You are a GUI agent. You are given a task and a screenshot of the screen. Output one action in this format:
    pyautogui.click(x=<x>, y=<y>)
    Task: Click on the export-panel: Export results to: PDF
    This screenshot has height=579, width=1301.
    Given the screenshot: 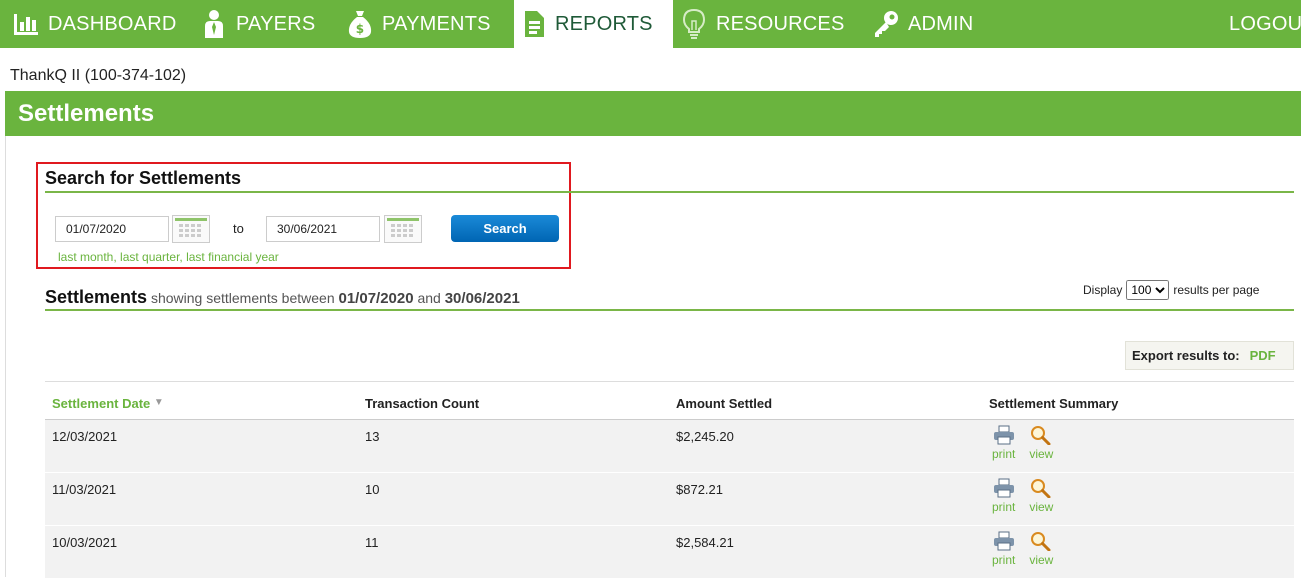 What is the action you would take?
    pyautogui.click(x=1209, y=355)
    